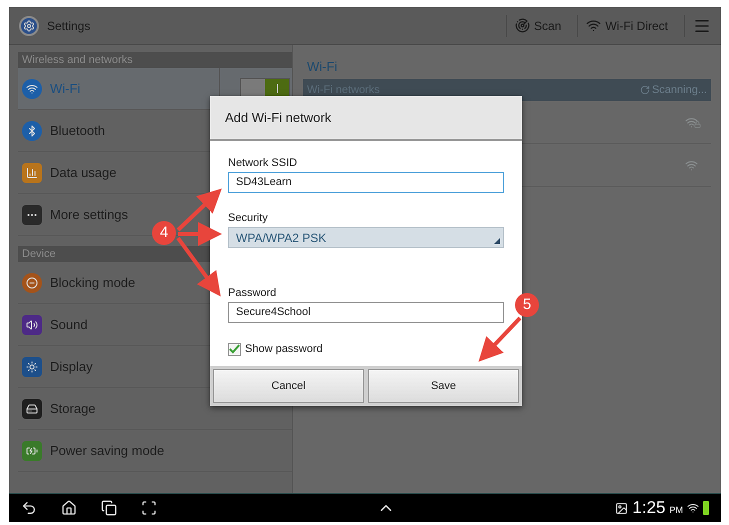 The width and height of the screenshot is (729, 525). I want to click on text-field: SD43Learn, so click(366, 182).